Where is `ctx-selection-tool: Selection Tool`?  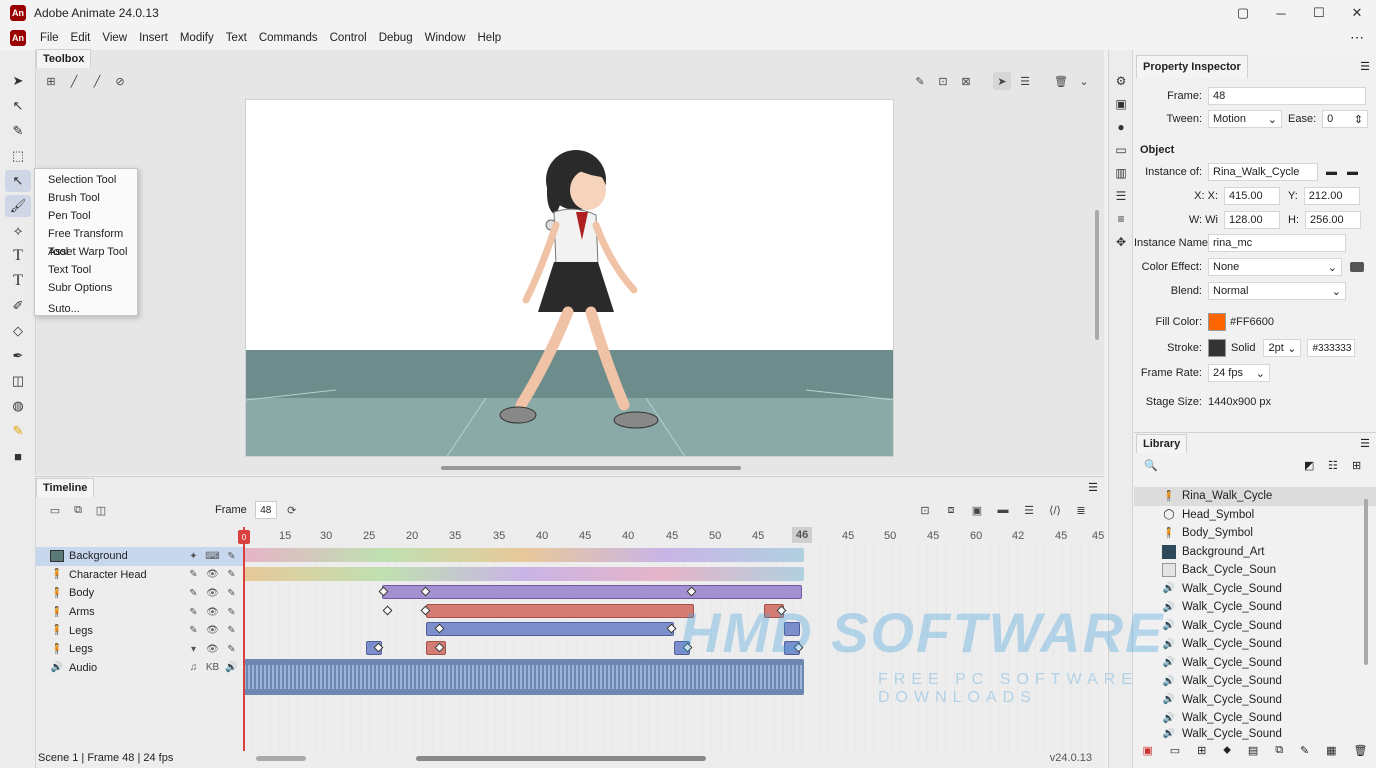
ctx-selection-tool: Selection Tool is located at coordinates (86, 180).